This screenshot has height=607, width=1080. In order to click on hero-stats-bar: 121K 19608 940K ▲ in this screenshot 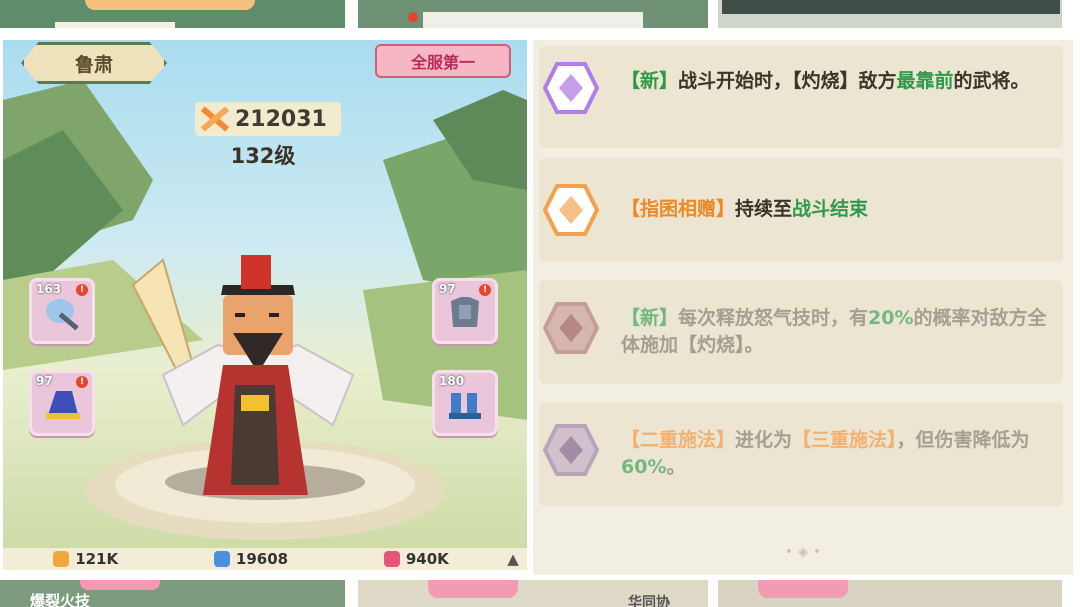, I will do `click(265, 559)`.